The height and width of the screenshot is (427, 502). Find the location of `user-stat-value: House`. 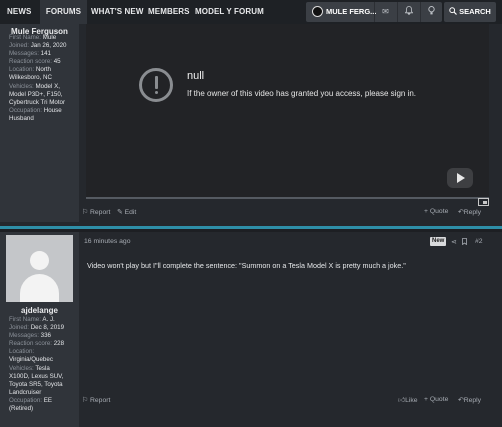

user-stat-value: House is located at coordinates (52, 110).